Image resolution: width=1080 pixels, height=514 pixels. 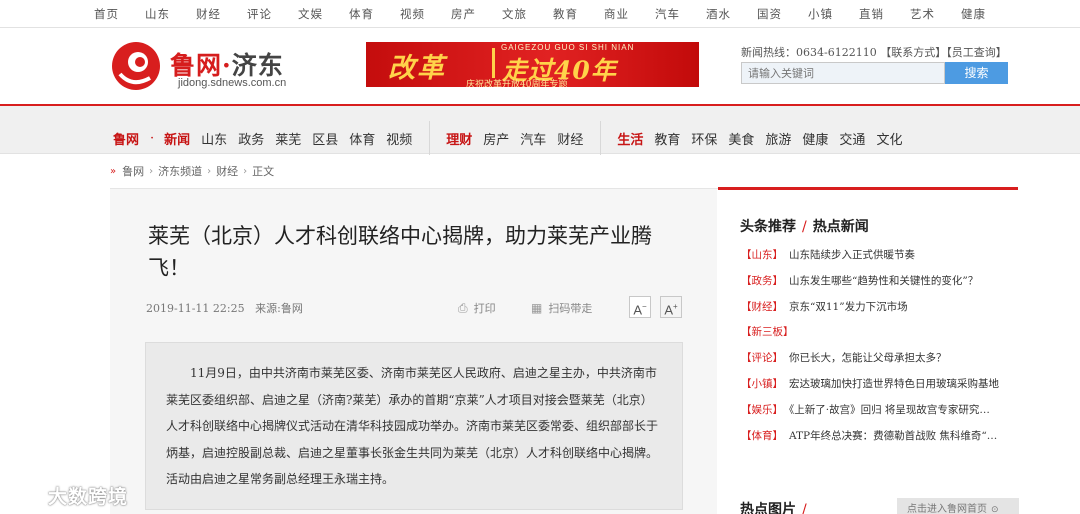 I want to click on logo-url: jidong.sdnews.com.cn, so click(x=232, y=83).